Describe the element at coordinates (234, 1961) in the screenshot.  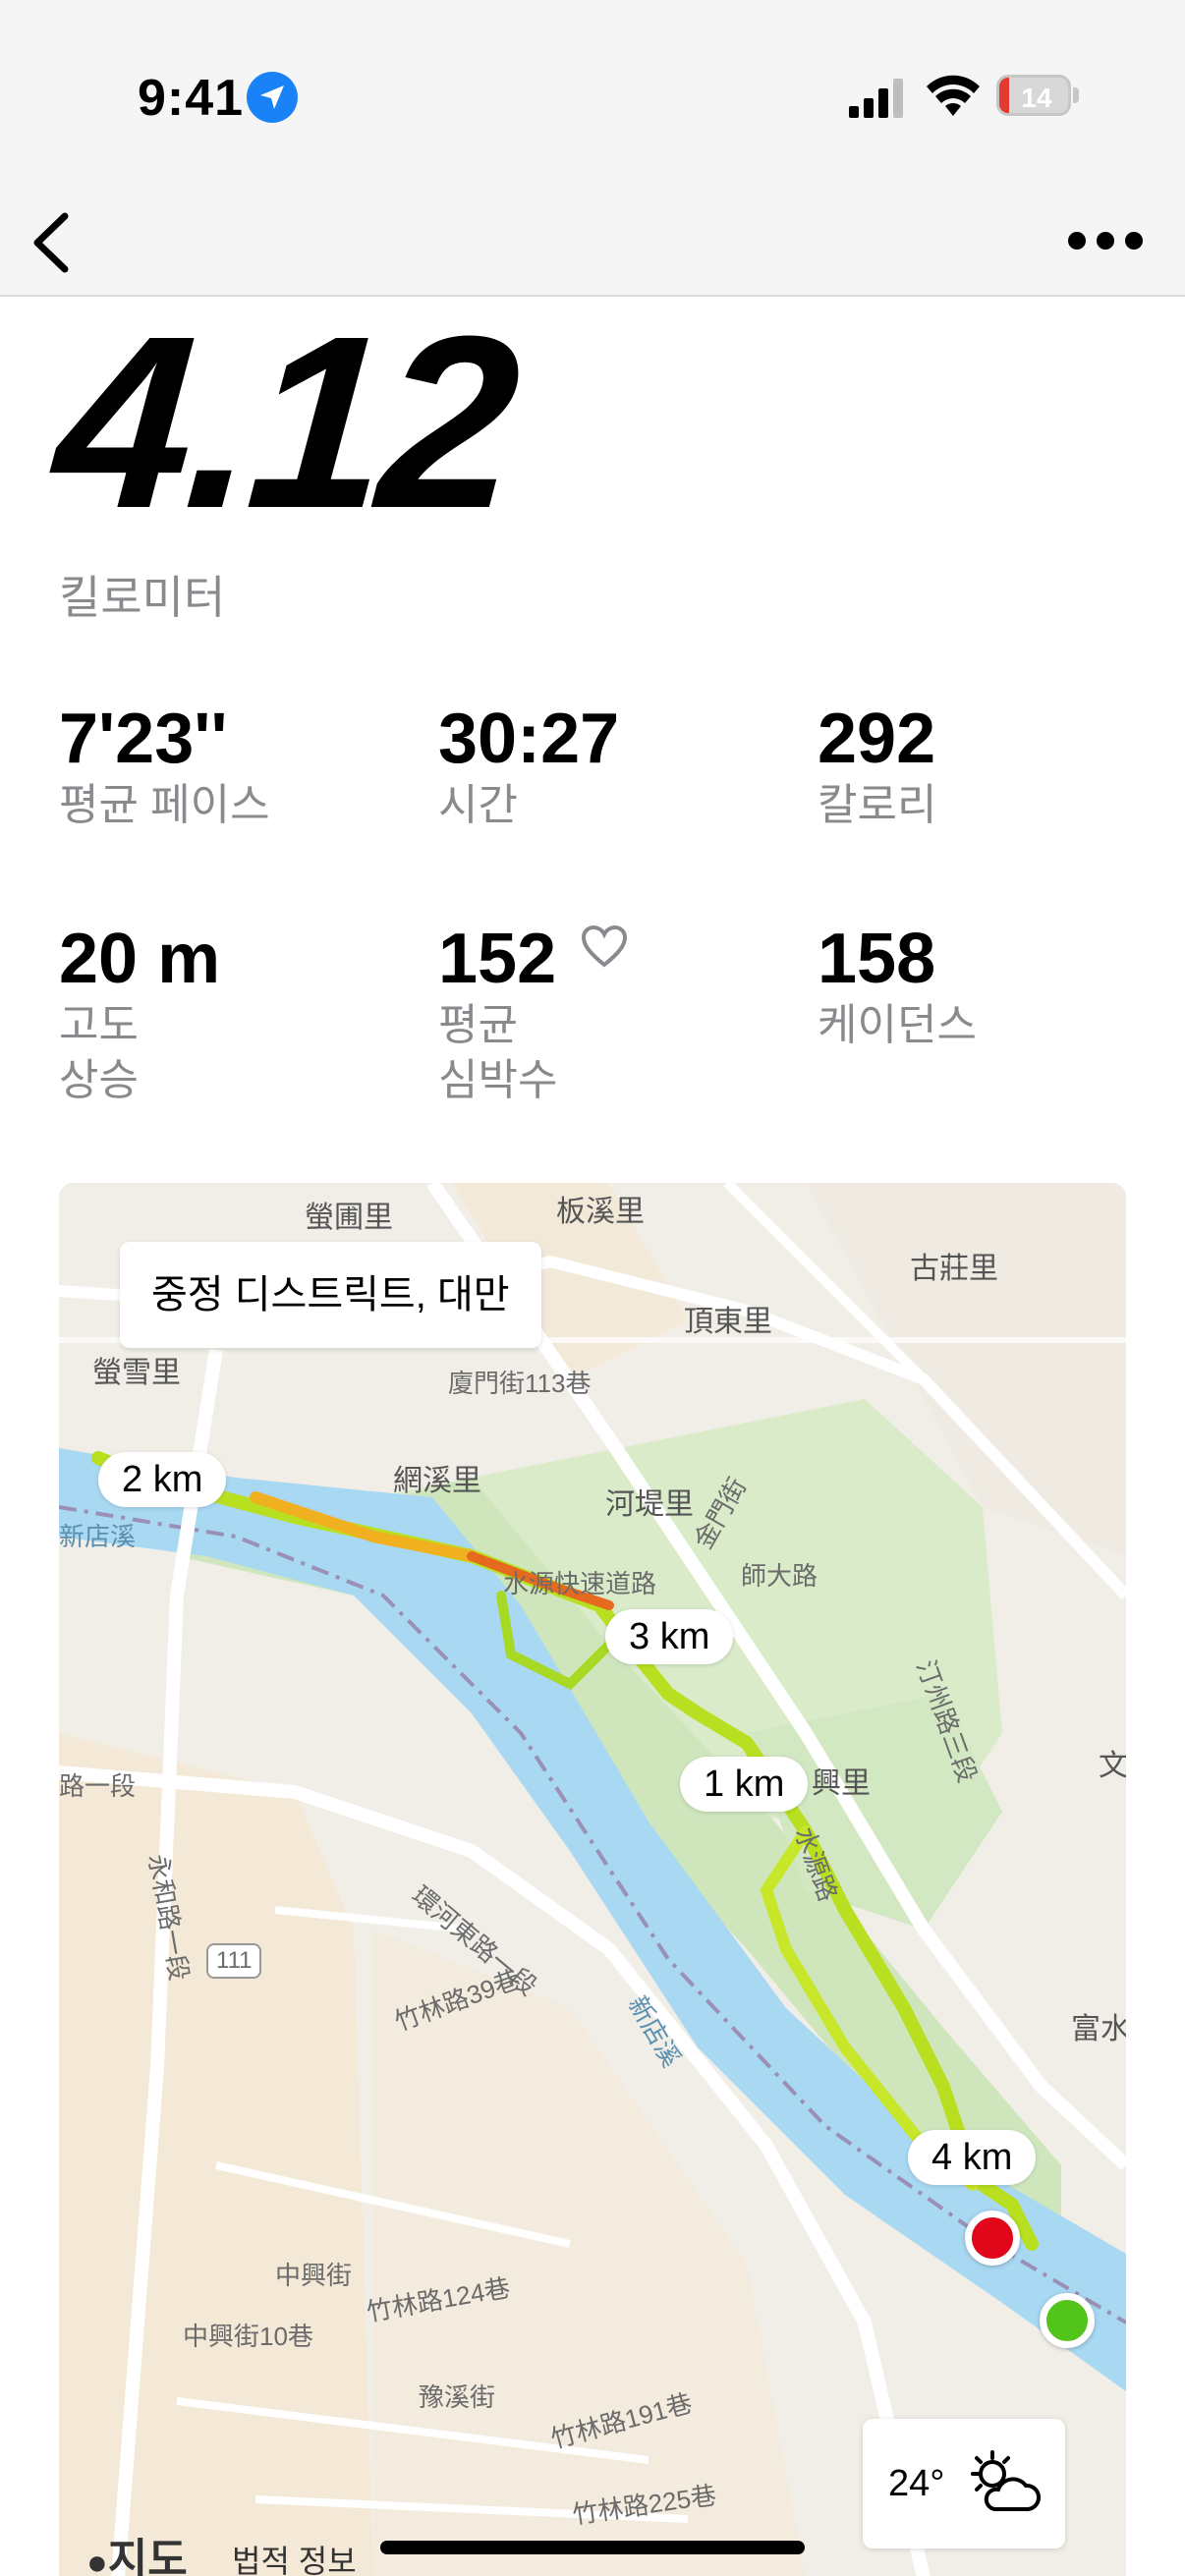
I see `route-shield-badge: 111` at that location.